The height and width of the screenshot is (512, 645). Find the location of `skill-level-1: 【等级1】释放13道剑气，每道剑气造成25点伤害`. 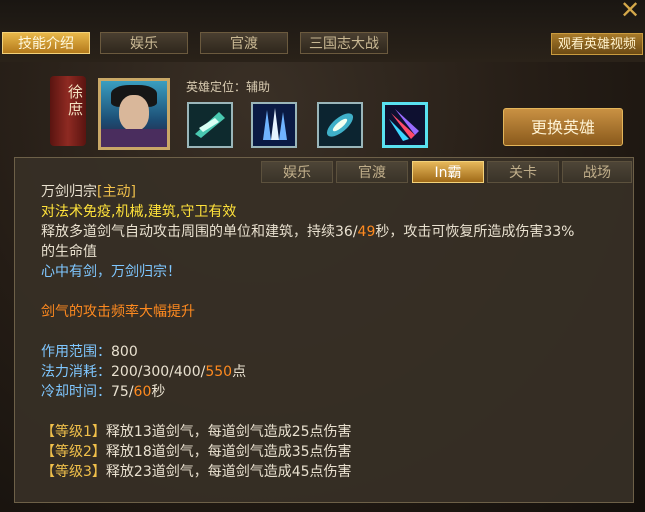

skill-level-1: 【等级1】释放13道剑气，每道剑气造成25点伤害 is located at coordinates (196, 432).